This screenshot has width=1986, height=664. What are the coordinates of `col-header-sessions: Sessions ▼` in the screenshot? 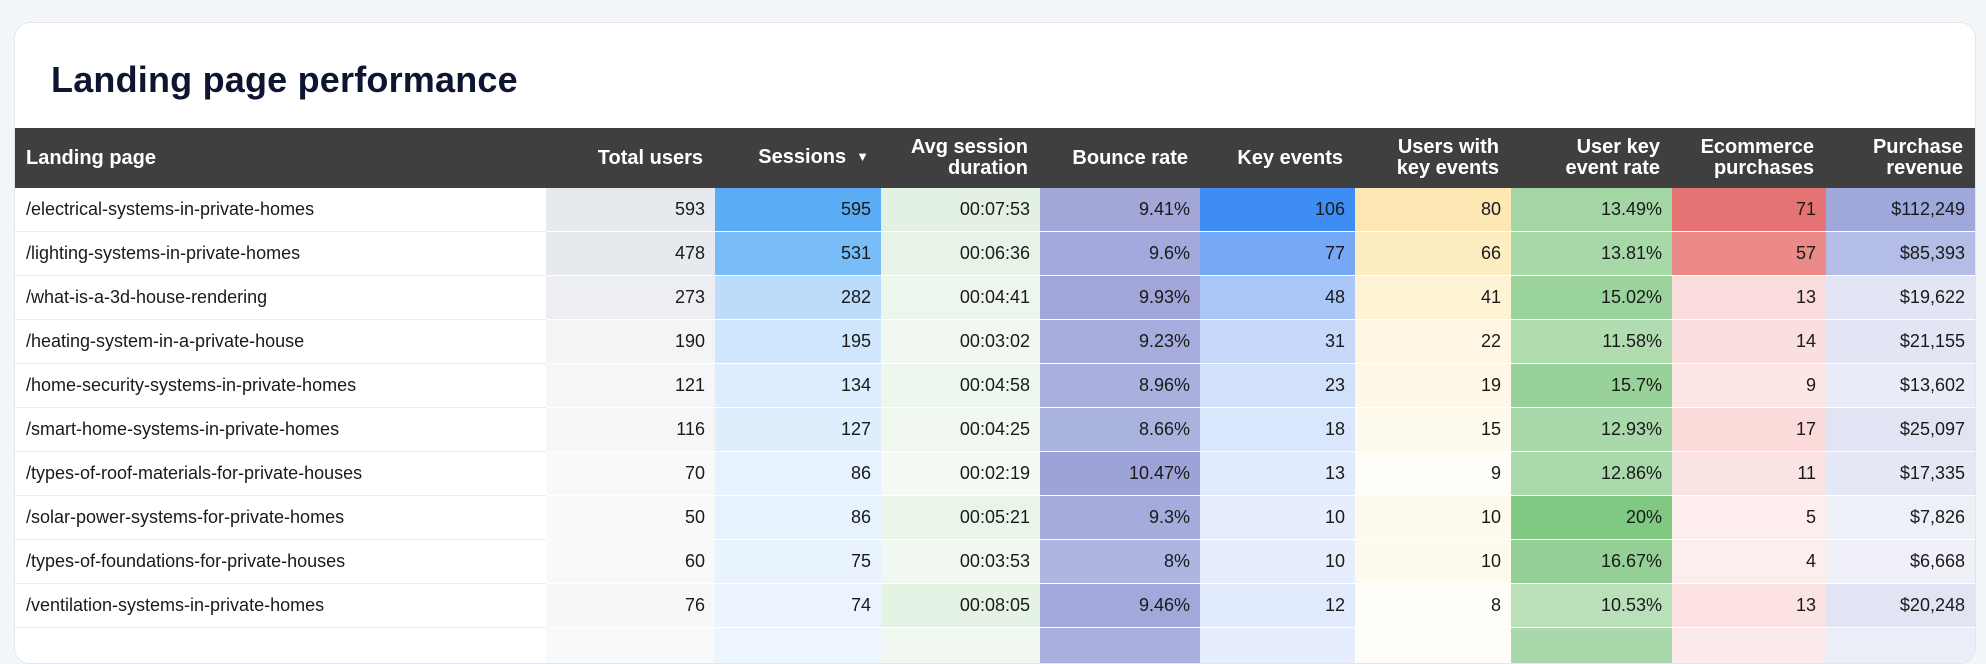 It's located at (798, 158).